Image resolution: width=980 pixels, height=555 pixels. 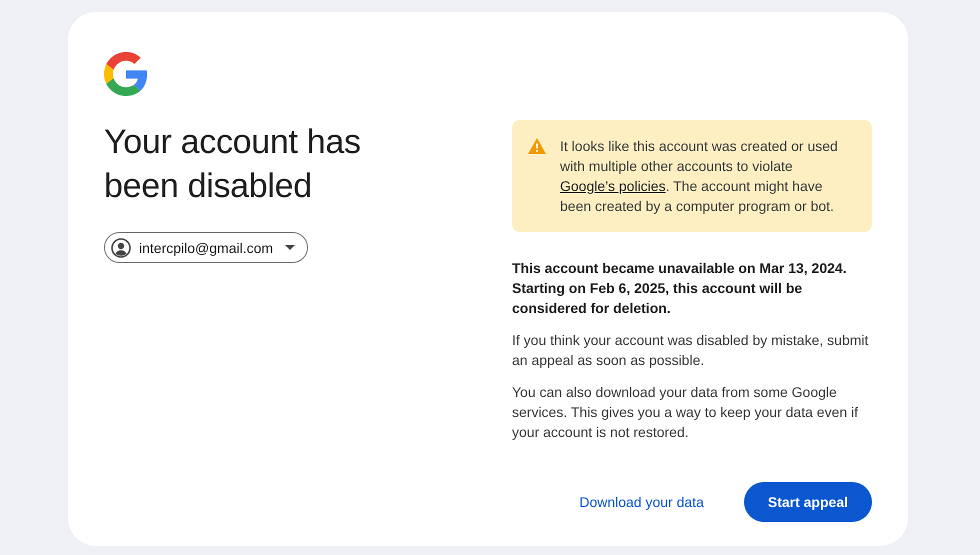 What do you see at coordinates (206, 247) in the screenshot?
I see `account-chip: intercpilo@gmail.com` at bounding box center [206, 247].